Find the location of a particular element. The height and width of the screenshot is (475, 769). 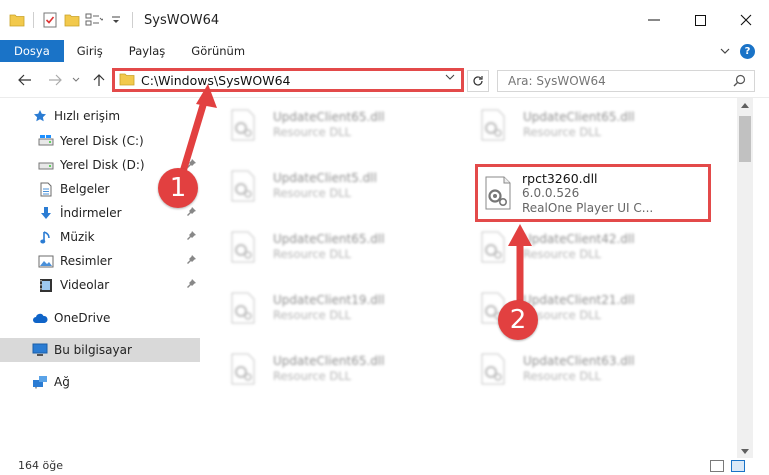

recent-locations-icon is located at coordinates (76, 80).